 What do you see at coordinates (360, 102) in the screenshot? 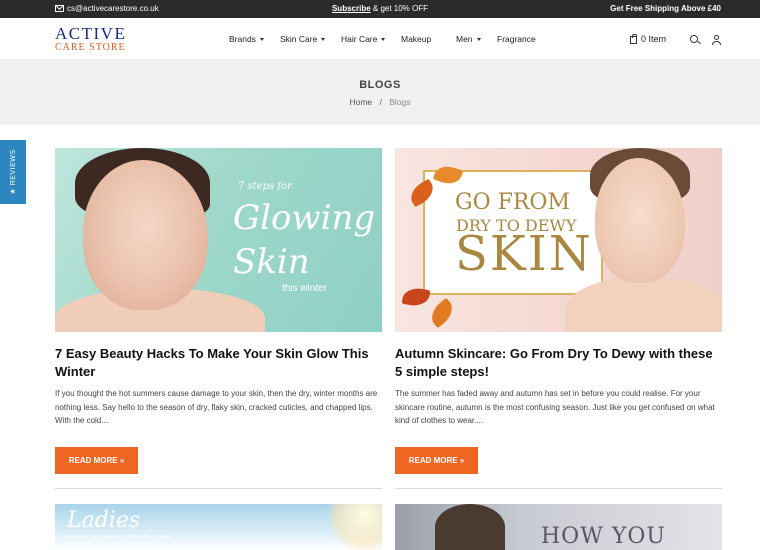
I see `breadcrumb-home: Home` at bounding box center [360, 102].